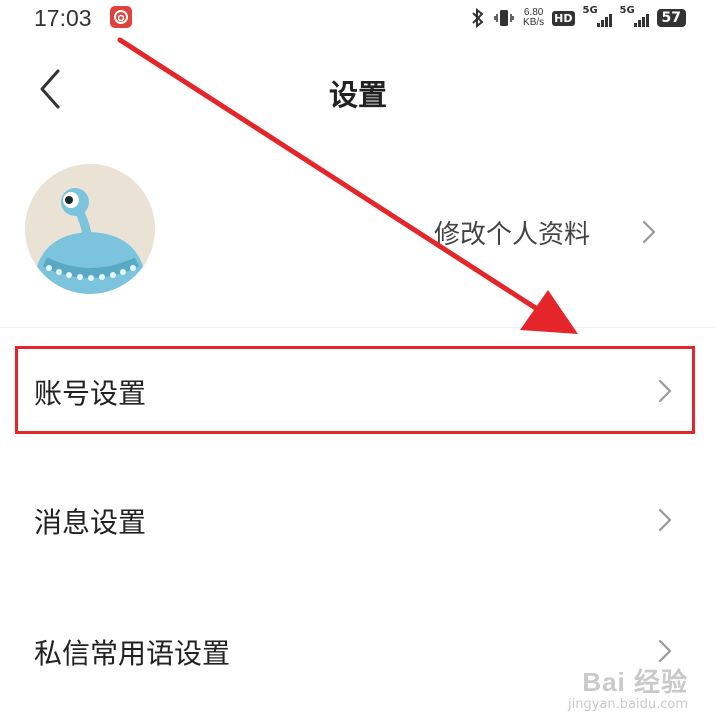 The image size is (716, 728). What do you see at coordinates (590, 10) in the screenshot?
I see `sim1-label: 5G` at bounding box center [590, 10].